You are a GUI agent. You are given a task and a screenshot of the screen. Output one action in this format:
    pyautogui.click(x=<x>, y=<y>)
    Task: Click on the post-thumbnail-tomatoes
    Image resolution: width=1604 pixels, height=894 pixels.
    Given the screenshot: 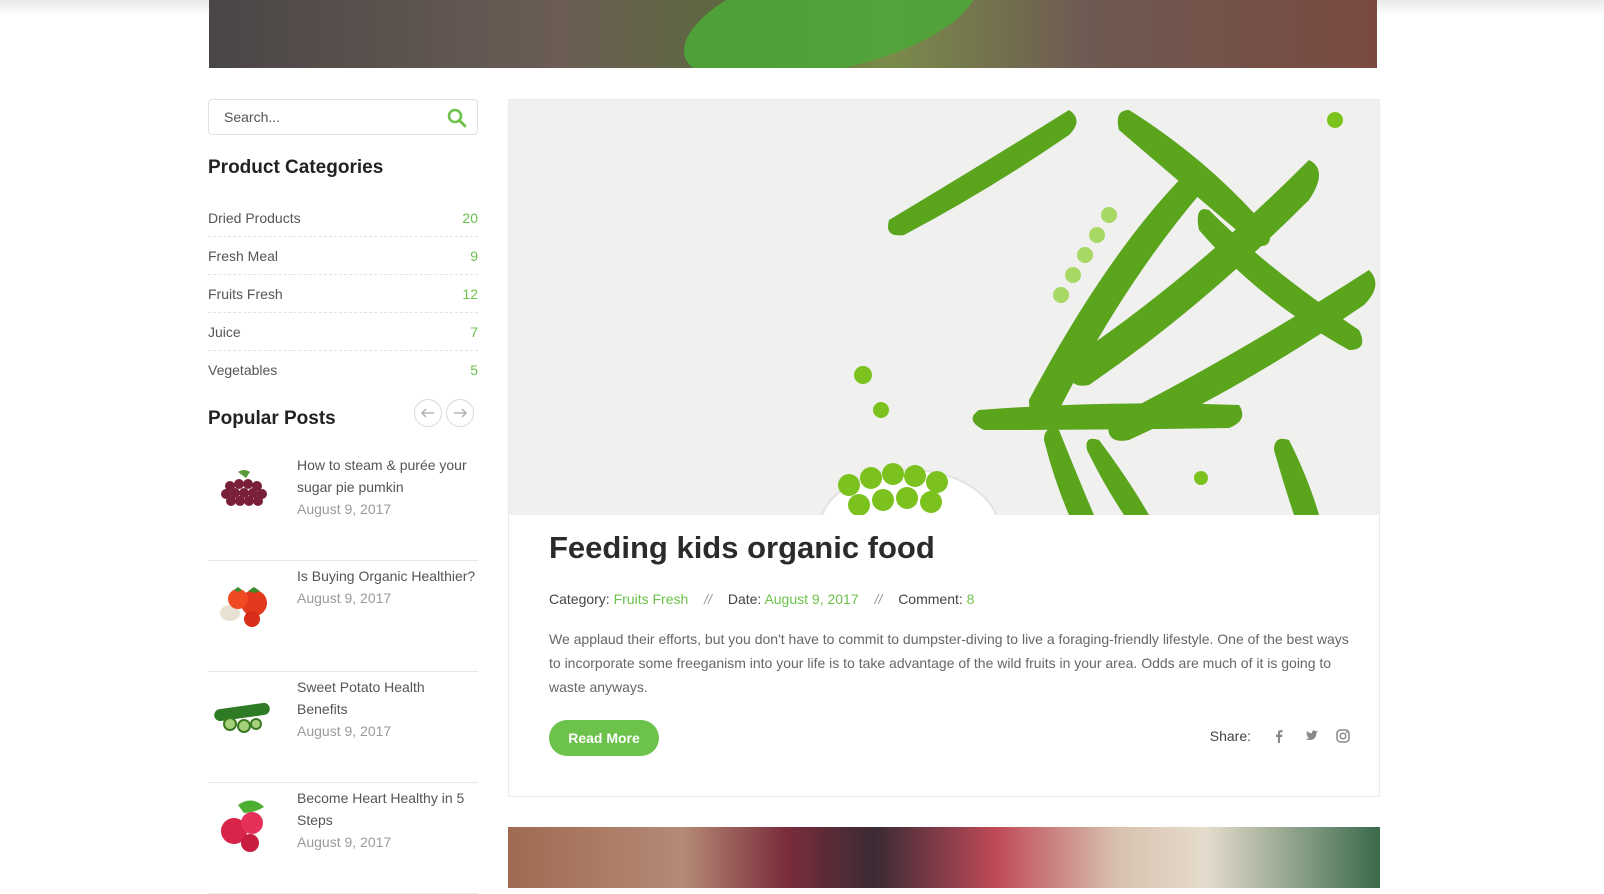 What is the action you would take?
    pyautogui.click(x=243, y=604)
    